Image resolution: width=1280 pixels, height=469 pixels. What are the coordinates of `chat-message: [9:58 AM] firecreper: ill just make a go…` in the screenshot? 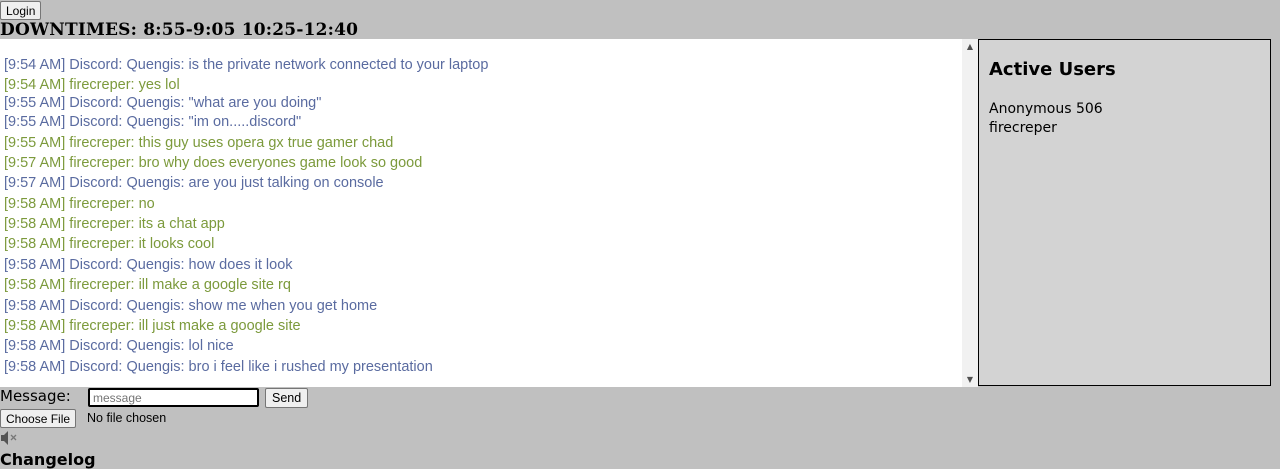 It's located at (152, 326).